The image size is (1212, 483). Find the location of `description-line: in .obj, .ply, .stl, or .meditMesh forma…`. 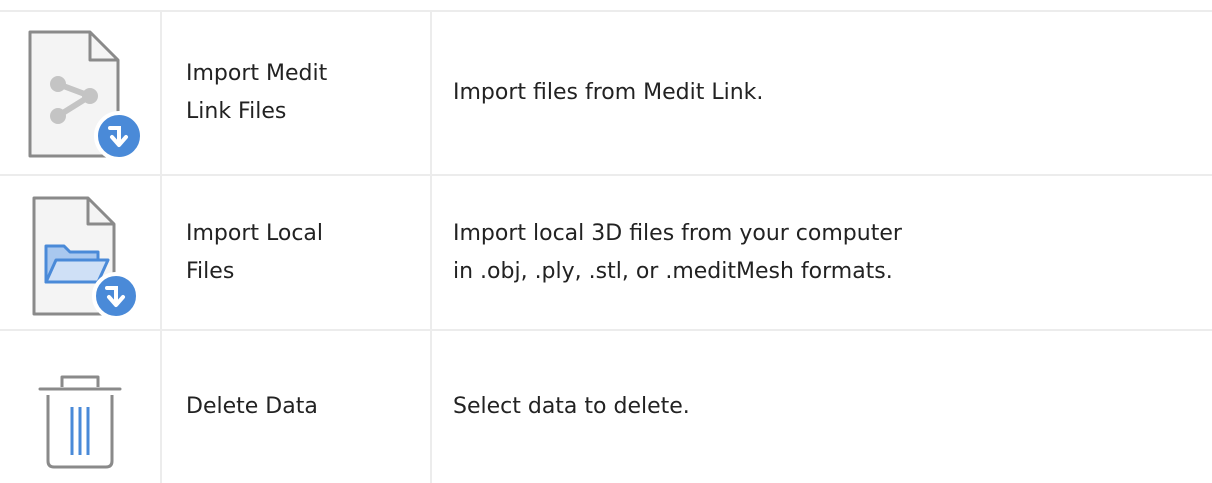

description-line: in .obj, .ply, .stl, or .meditMesh forma… is located at coordinates (673, 271).